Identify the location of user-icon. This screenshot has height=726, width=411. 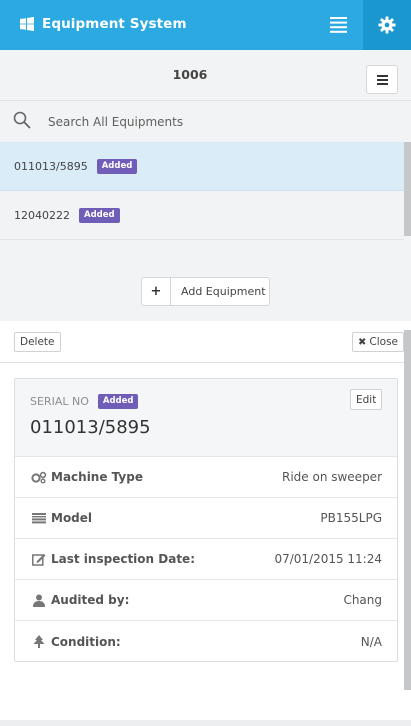
(39, 600).